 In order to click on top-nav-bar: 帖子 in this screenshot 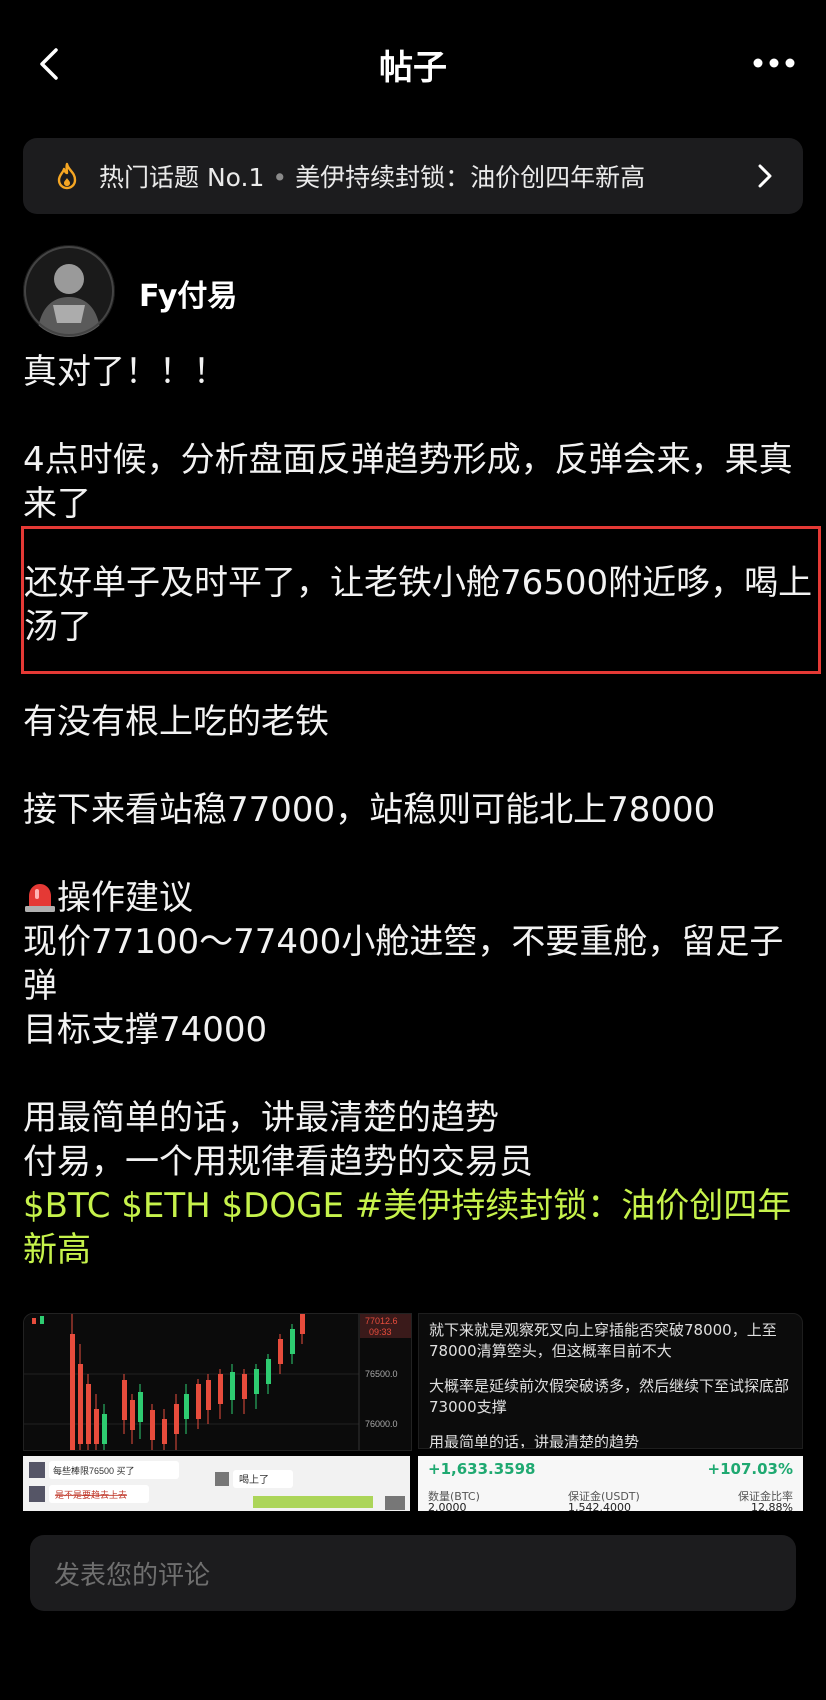, I will do `click(413, 65)`.